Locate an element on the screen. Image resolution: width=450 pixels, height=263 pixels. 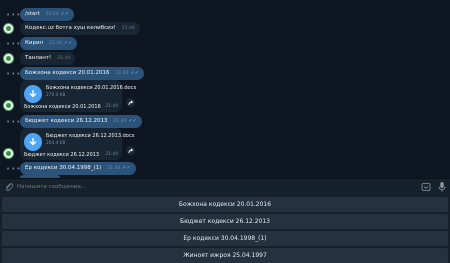
message-text: Ер кодекси 30.04.1998_(1) is located at coordinates (63, 168).